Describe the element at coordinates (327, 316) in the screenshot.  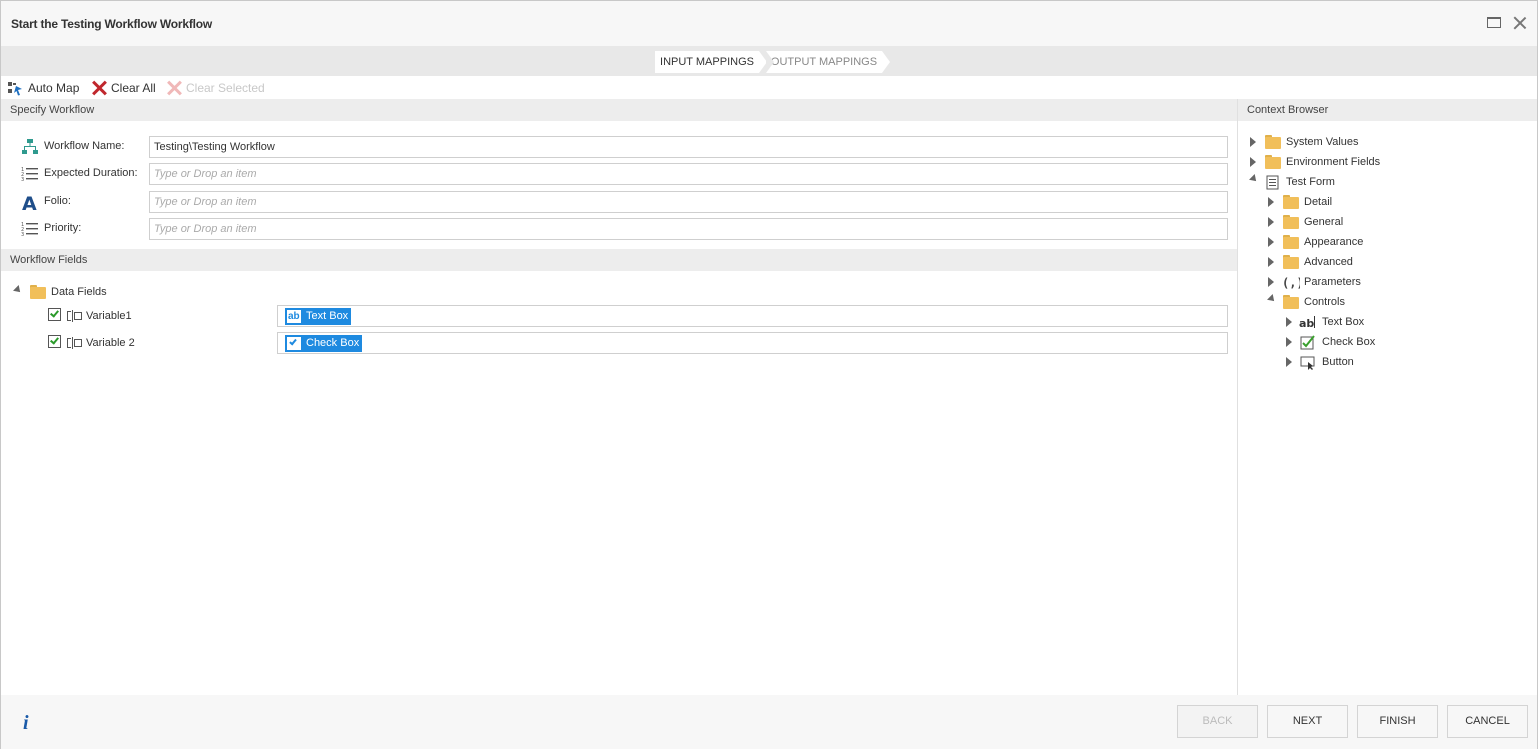
I see `token-label: Text Box` at that location.